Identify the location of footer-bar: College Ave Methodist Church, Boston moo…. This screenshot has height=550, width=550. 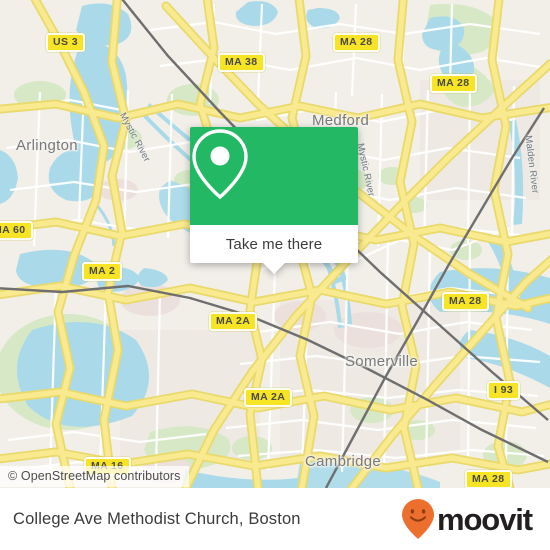
(275, 519).